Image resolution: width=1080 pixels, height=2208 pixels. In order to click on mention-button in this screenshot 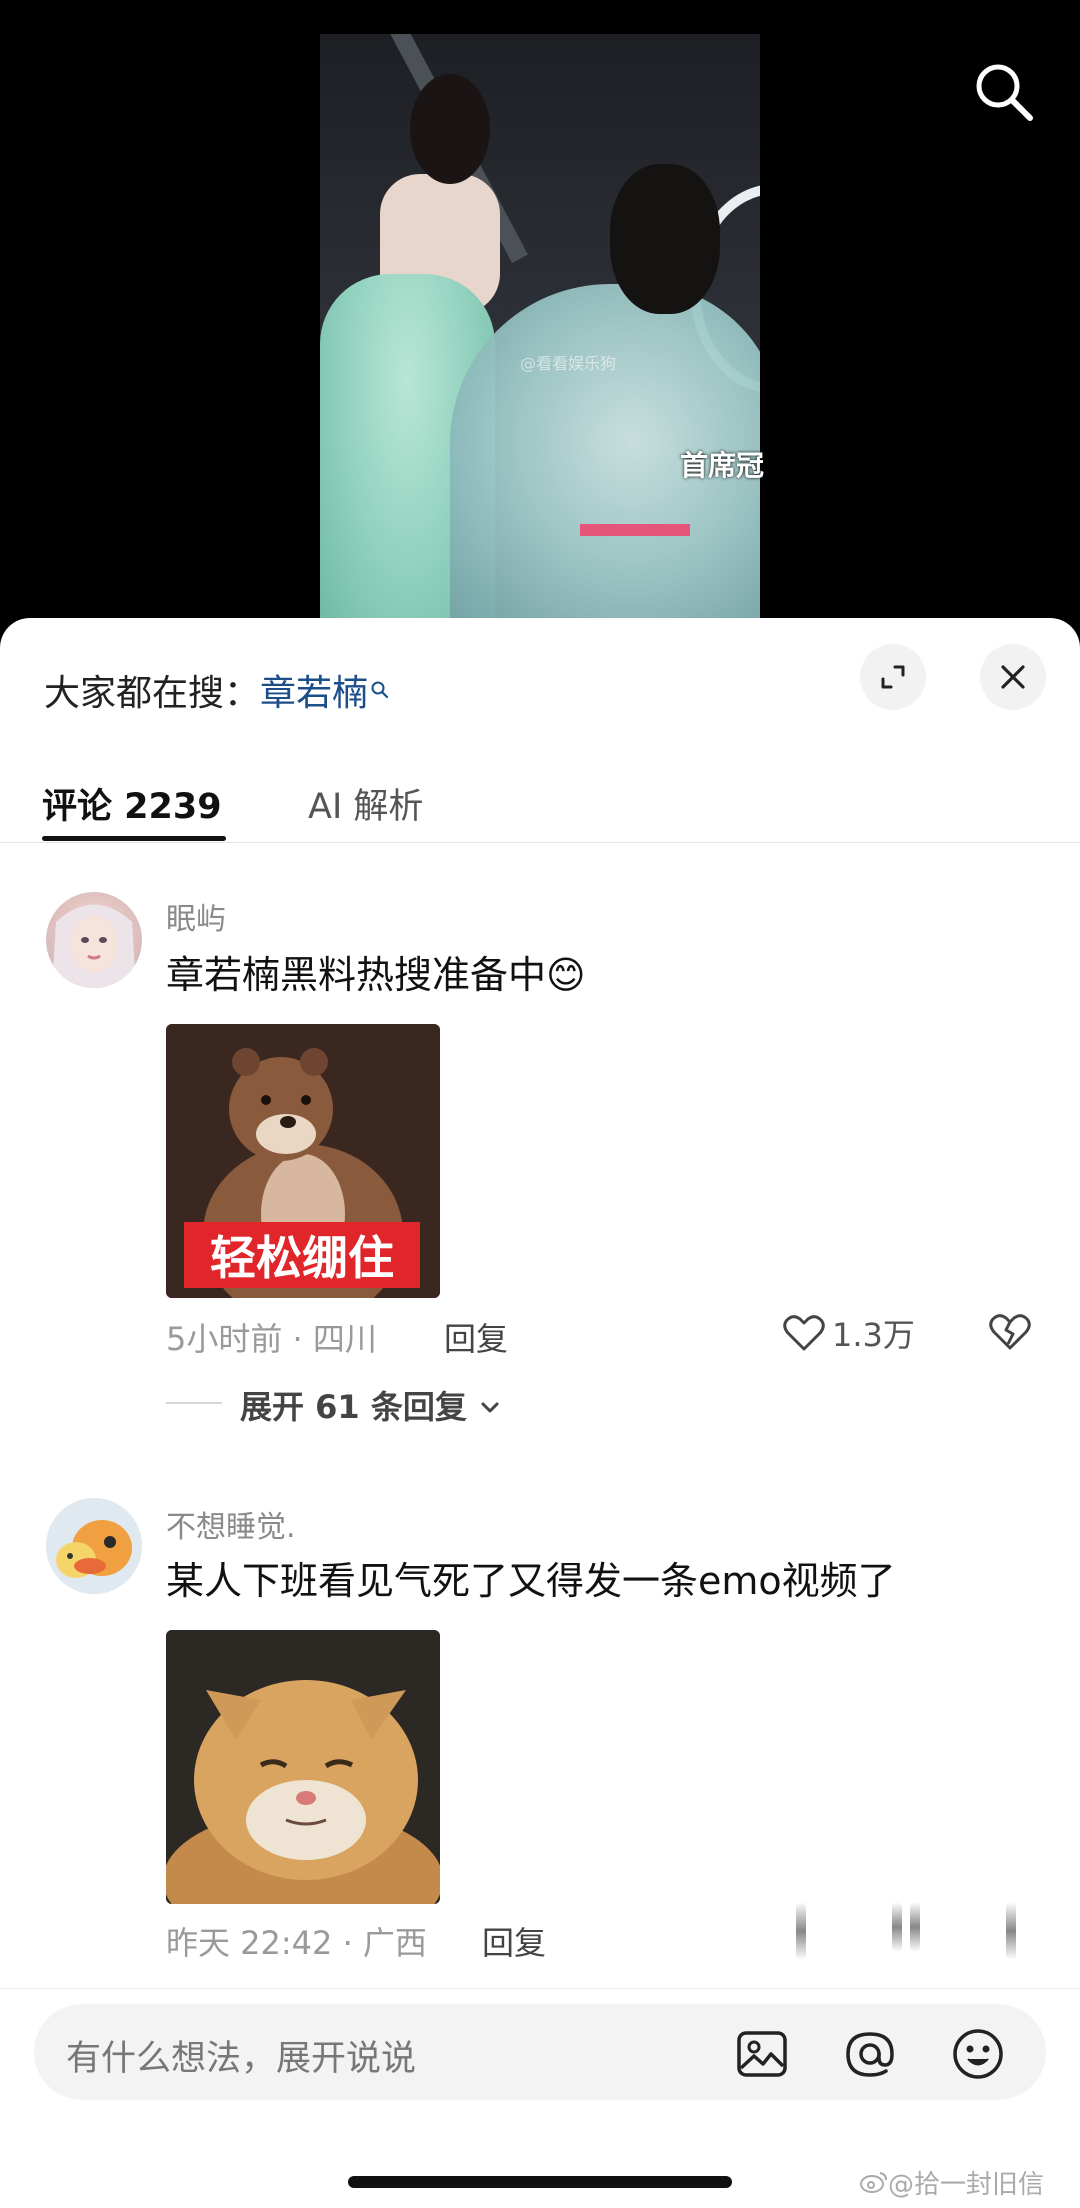, I will do `click(870, 2054)`.